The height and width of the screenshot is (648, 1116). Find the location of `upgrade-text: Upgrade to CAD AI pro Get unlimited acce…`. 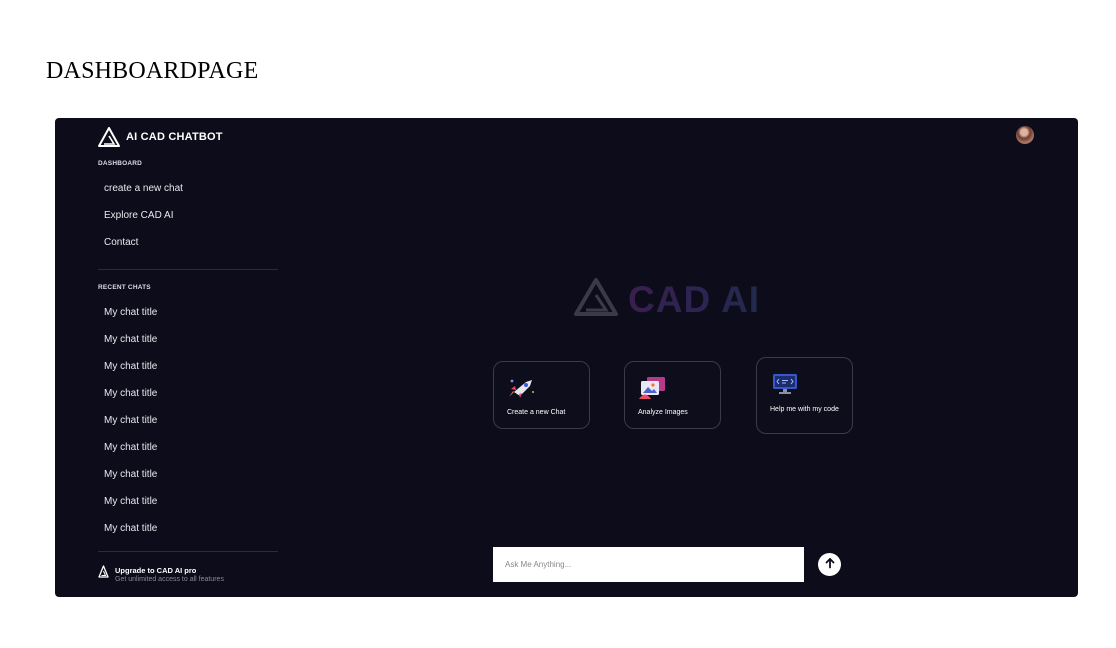

upgrade-text: Upgrade to CAD AI pro Get unlimited acce… is located at coordinates (169, 574).